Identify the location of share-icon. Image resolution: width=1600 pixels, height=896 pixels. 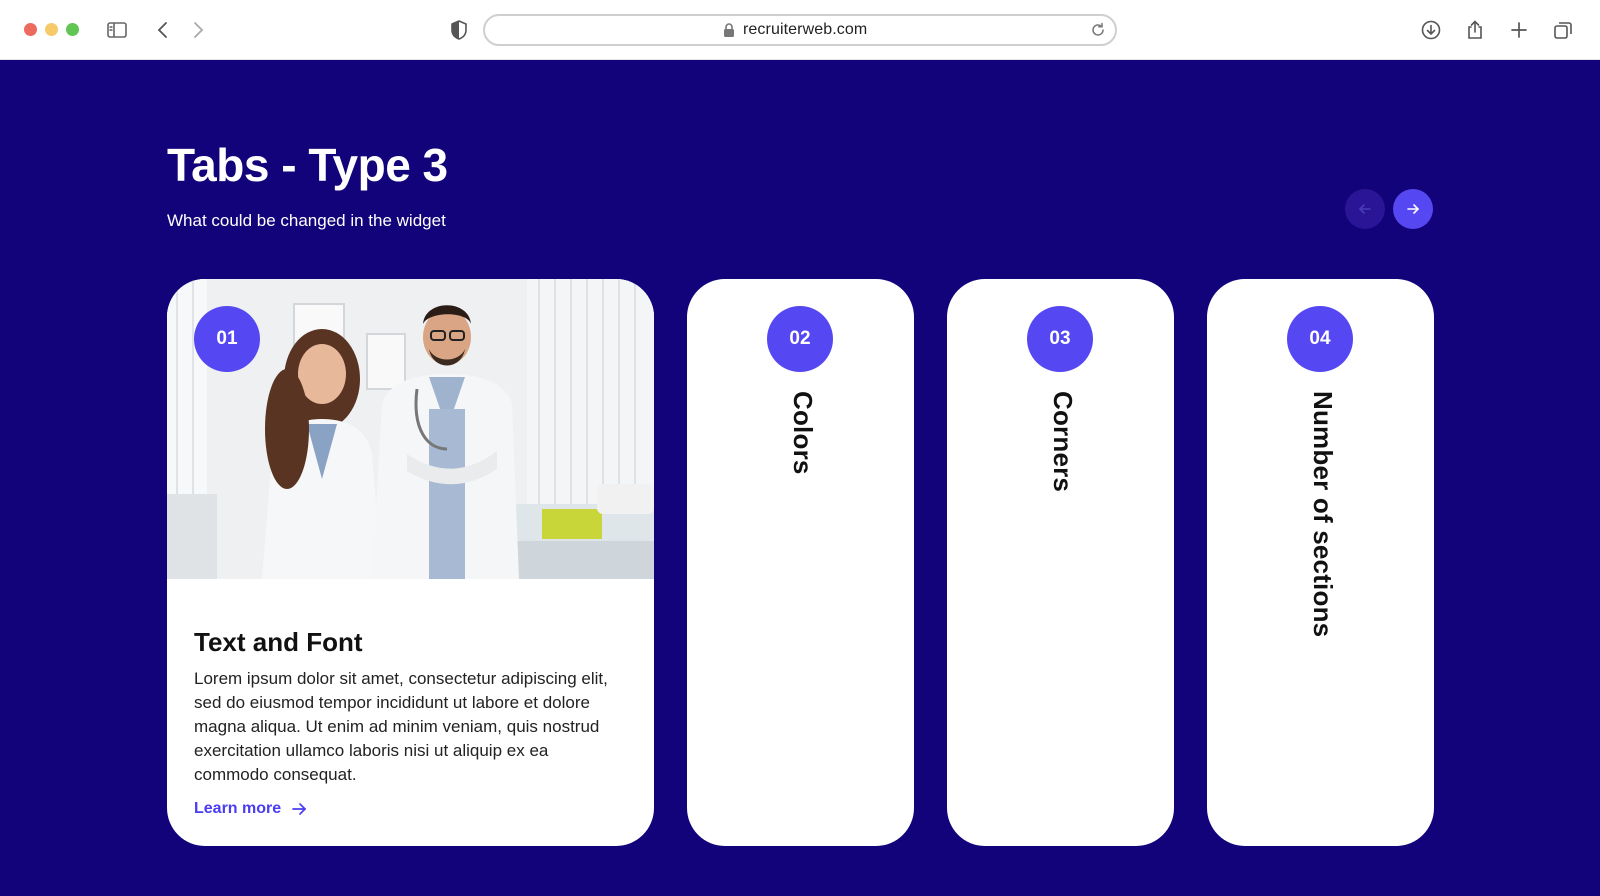
(1475, 30).